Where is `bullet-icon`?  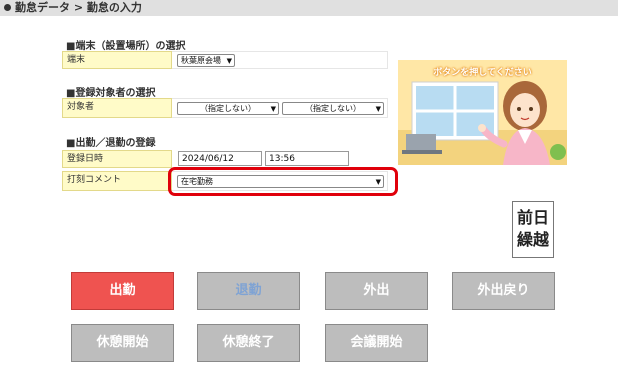
bullet-icon is located at coordinates (7, 7).